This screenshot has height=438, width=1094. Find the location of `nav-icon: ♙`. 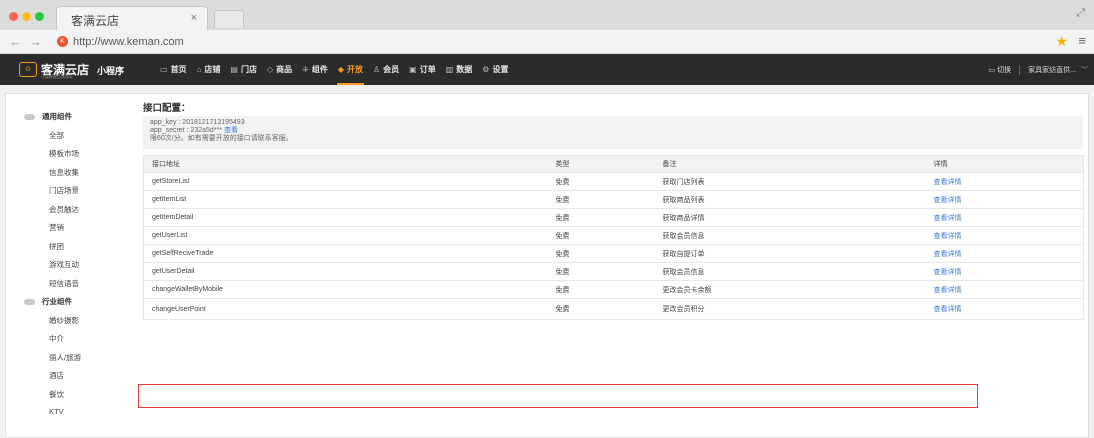

nav-icon: ♙ is located at coordinates (376, 69).